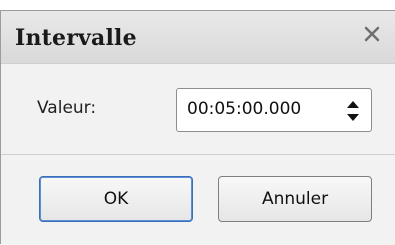 This screenshot has height=245, width=395. I want to click on spinner-arrows, so click(353, 111).